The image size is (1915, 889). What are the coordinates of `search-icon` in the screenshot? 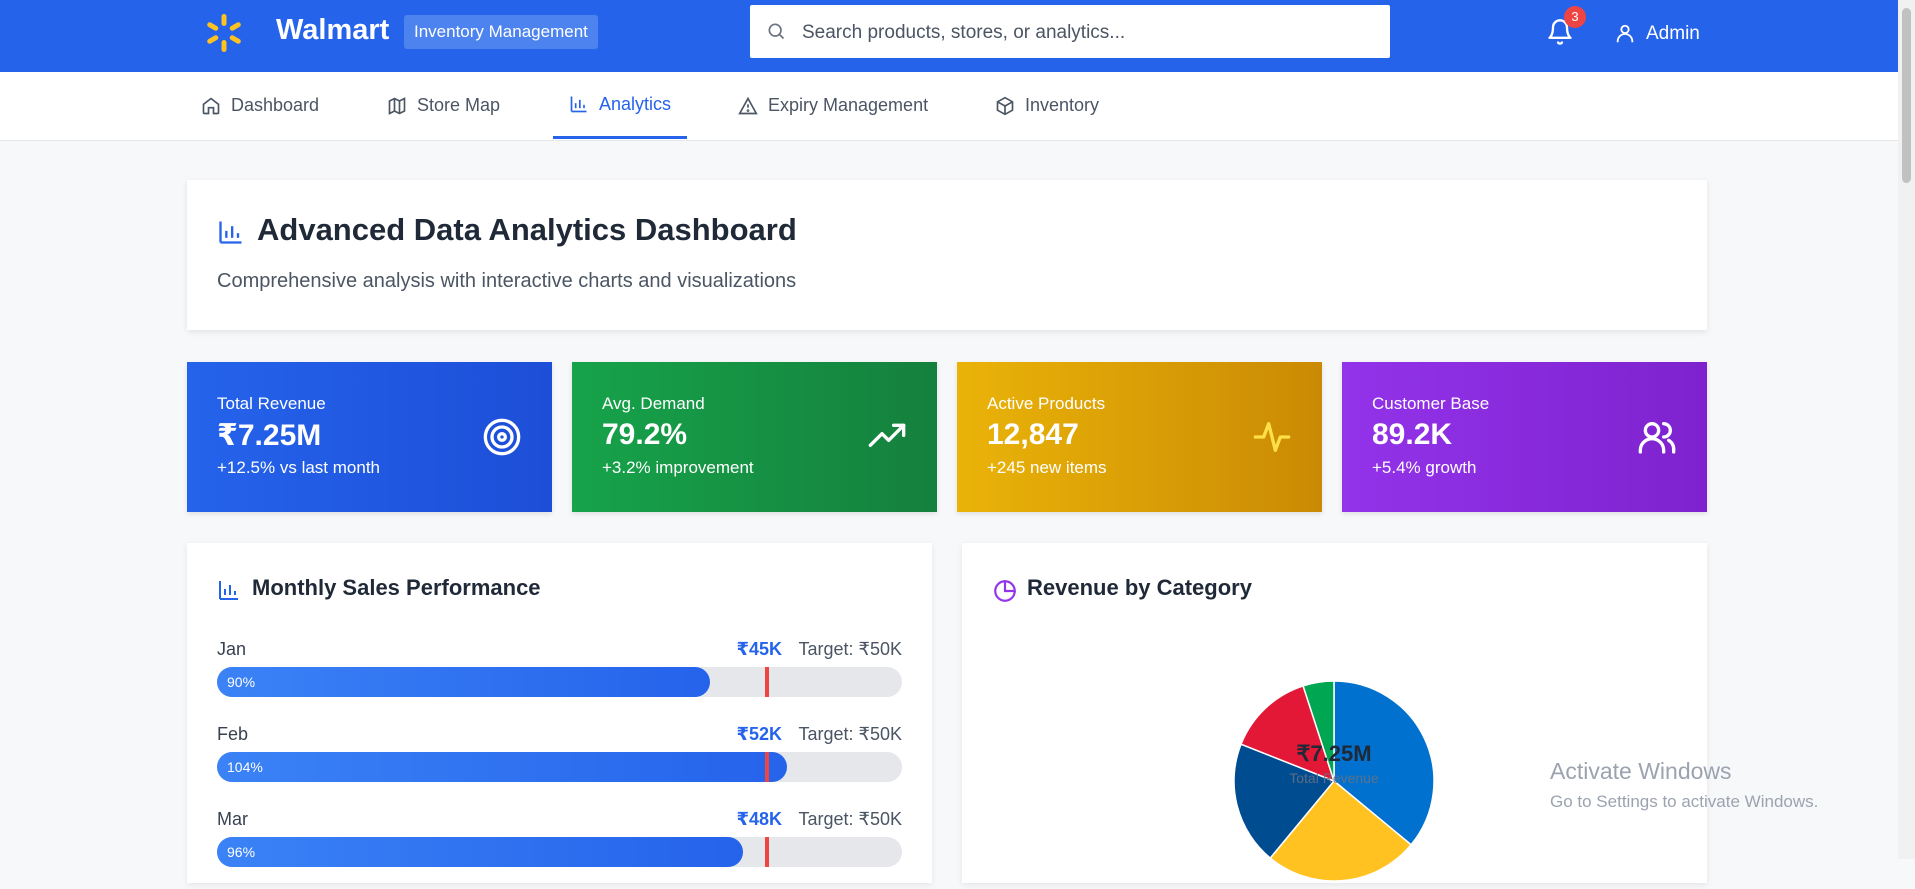 It's located at (776, 31).